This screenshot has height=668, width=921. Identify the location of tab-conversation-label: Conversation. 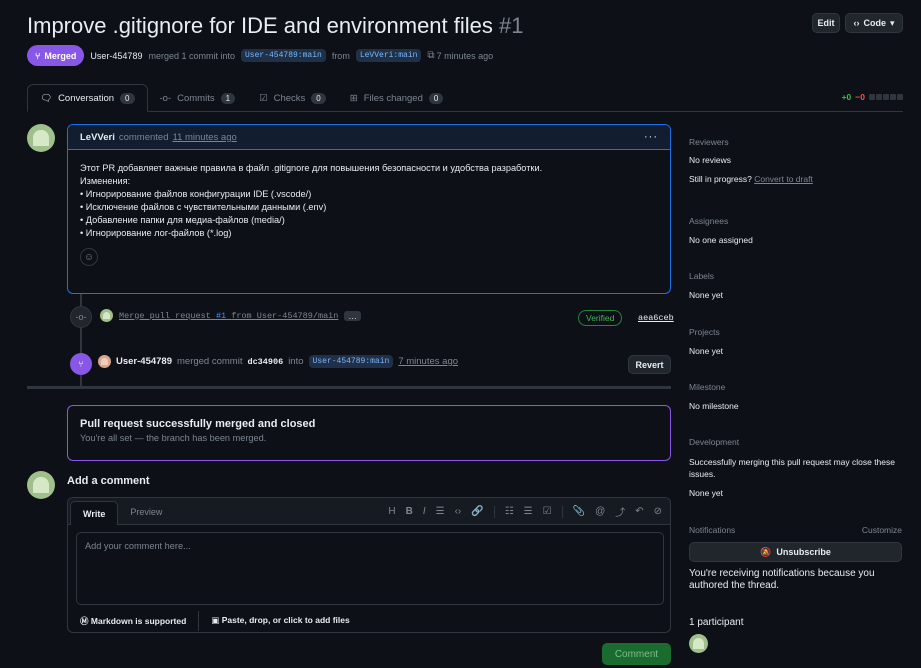
(86, 98).